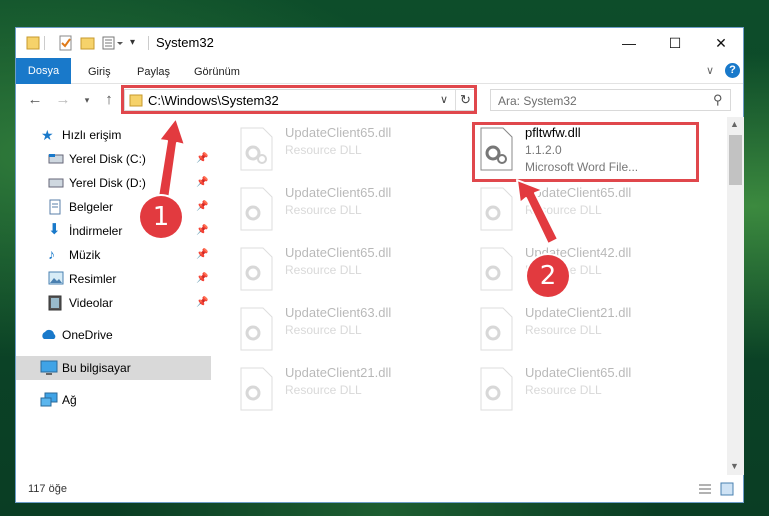 The image size is (769, 516). What do you see at coordinates (537, 212) in the screenshot?
I see `arrow-2-icon` at bounding box center [537, 212].